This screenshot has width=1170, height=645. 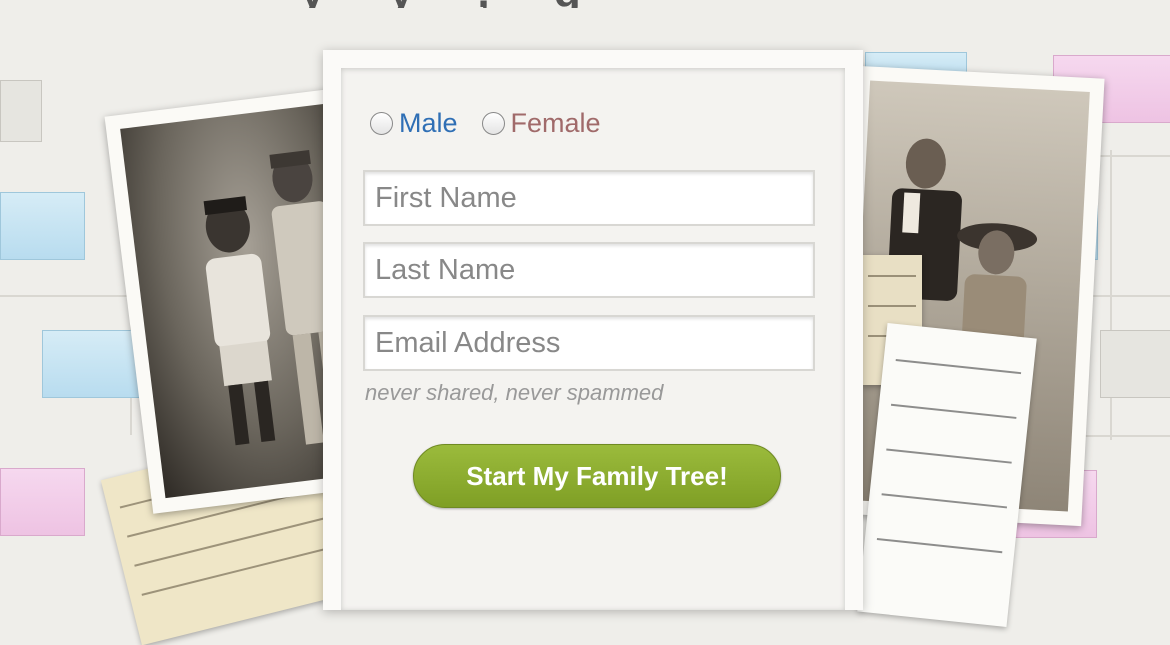 I want to click on start-family-tree-button: Start My Family Tree!, so click(x=597, y=476).